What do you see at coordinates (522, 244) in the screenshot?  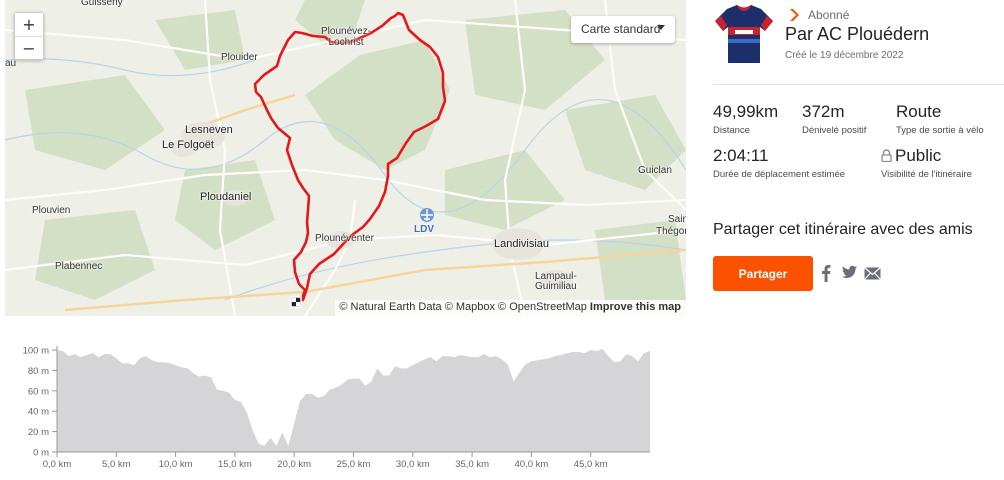 I see `place-landivisiau: Landivisiau` at bounding box center [522, 244].